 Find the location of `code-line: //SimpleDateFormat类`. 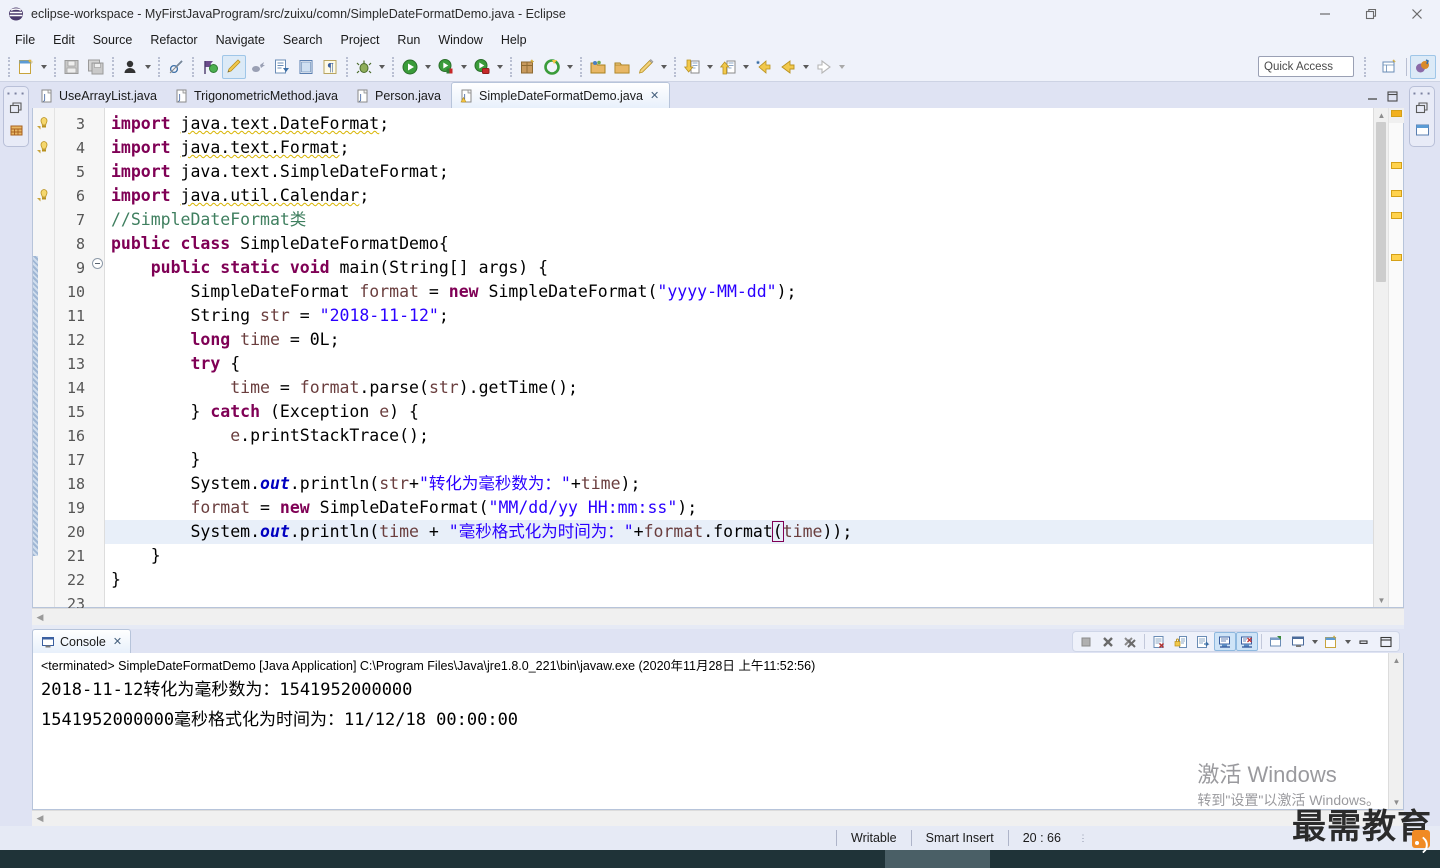

code-line: //SimpleDateFormat类 is located at coordinates (739, 220).